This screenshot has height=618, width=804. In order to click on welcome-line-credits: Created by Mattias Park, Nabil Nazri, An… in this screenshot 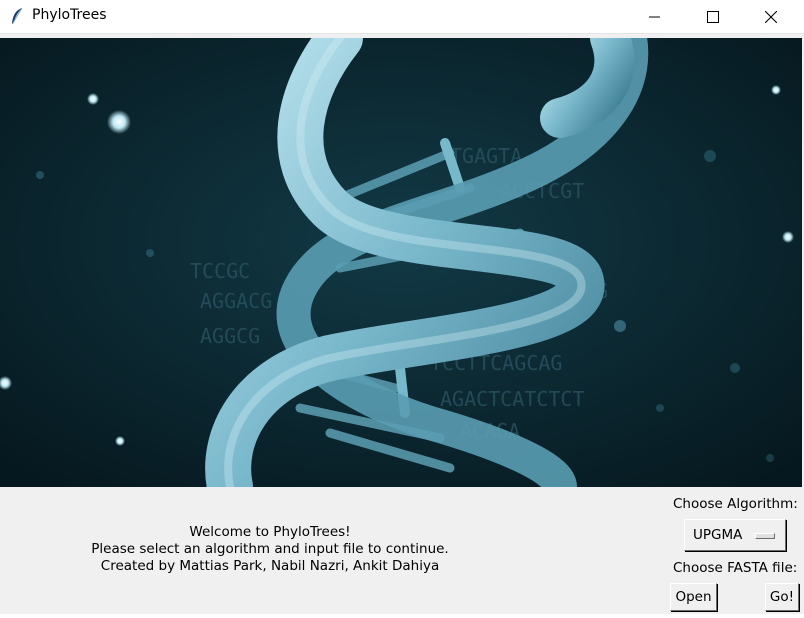, I will do `click(270, 566)`.